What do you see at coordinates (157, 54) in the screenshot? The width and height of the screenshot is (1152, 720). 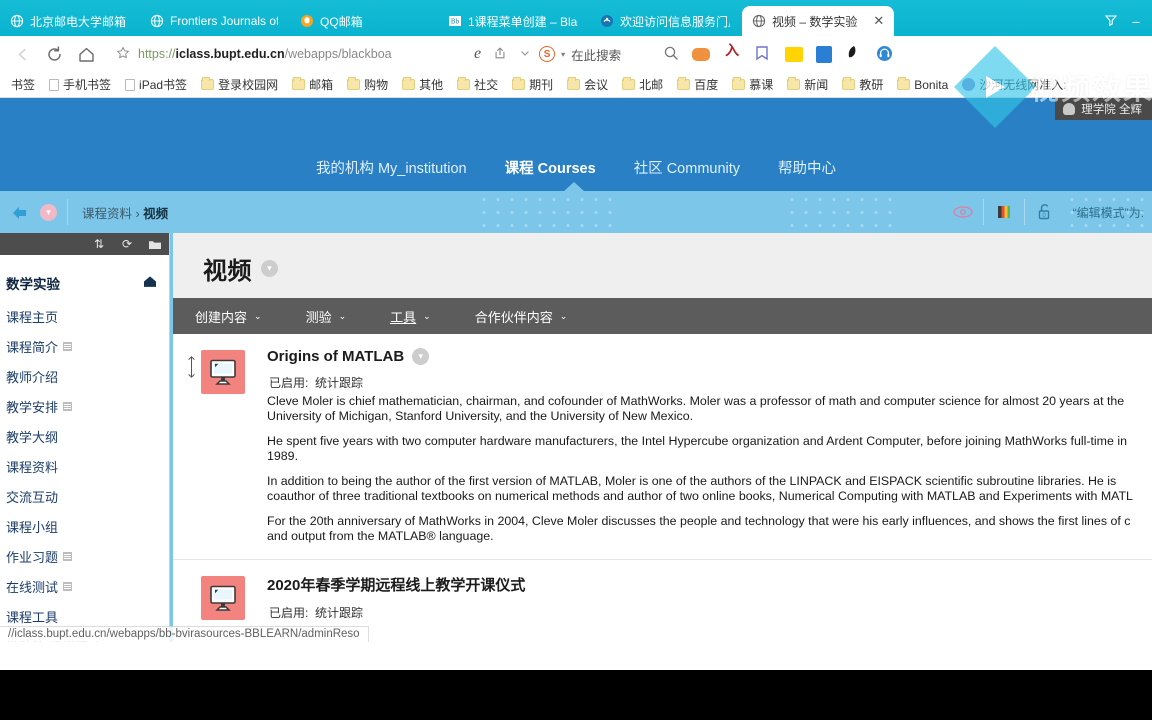 I see `url-scheme: https://` at bounding box center [157, 54].